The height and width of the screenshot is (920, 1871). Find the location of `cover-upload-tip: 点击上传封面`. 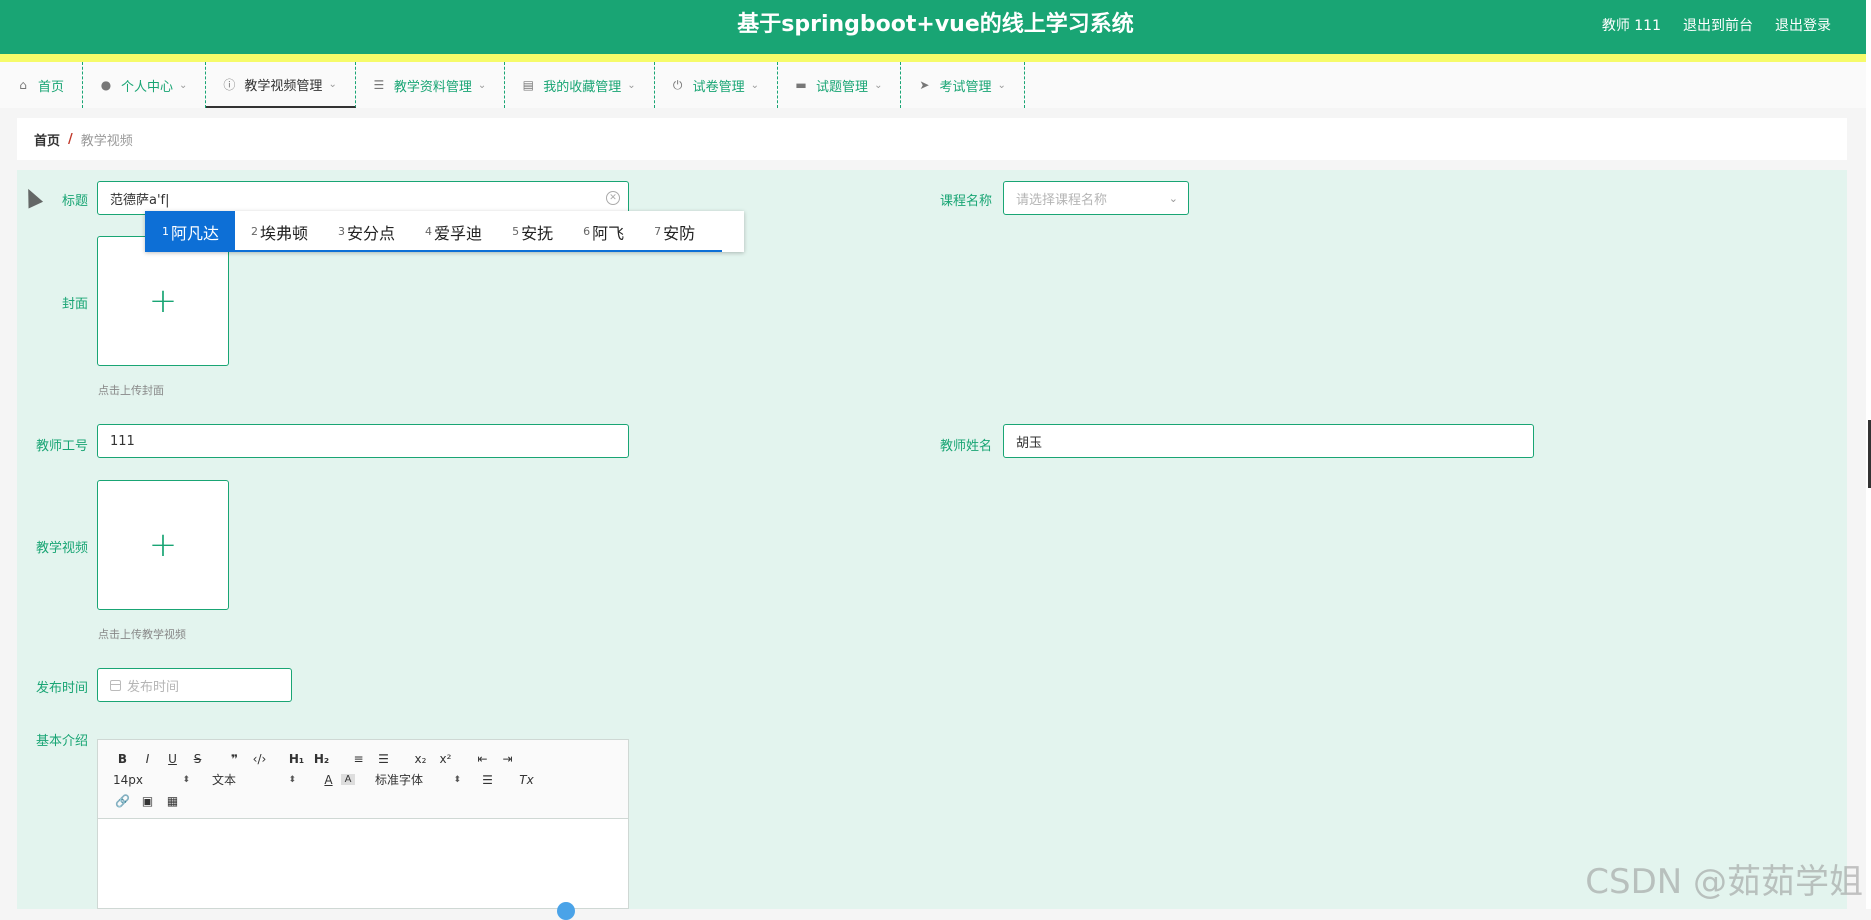

cover-upload-tip: 点击上传封面 is located at coordinates (131, 390).